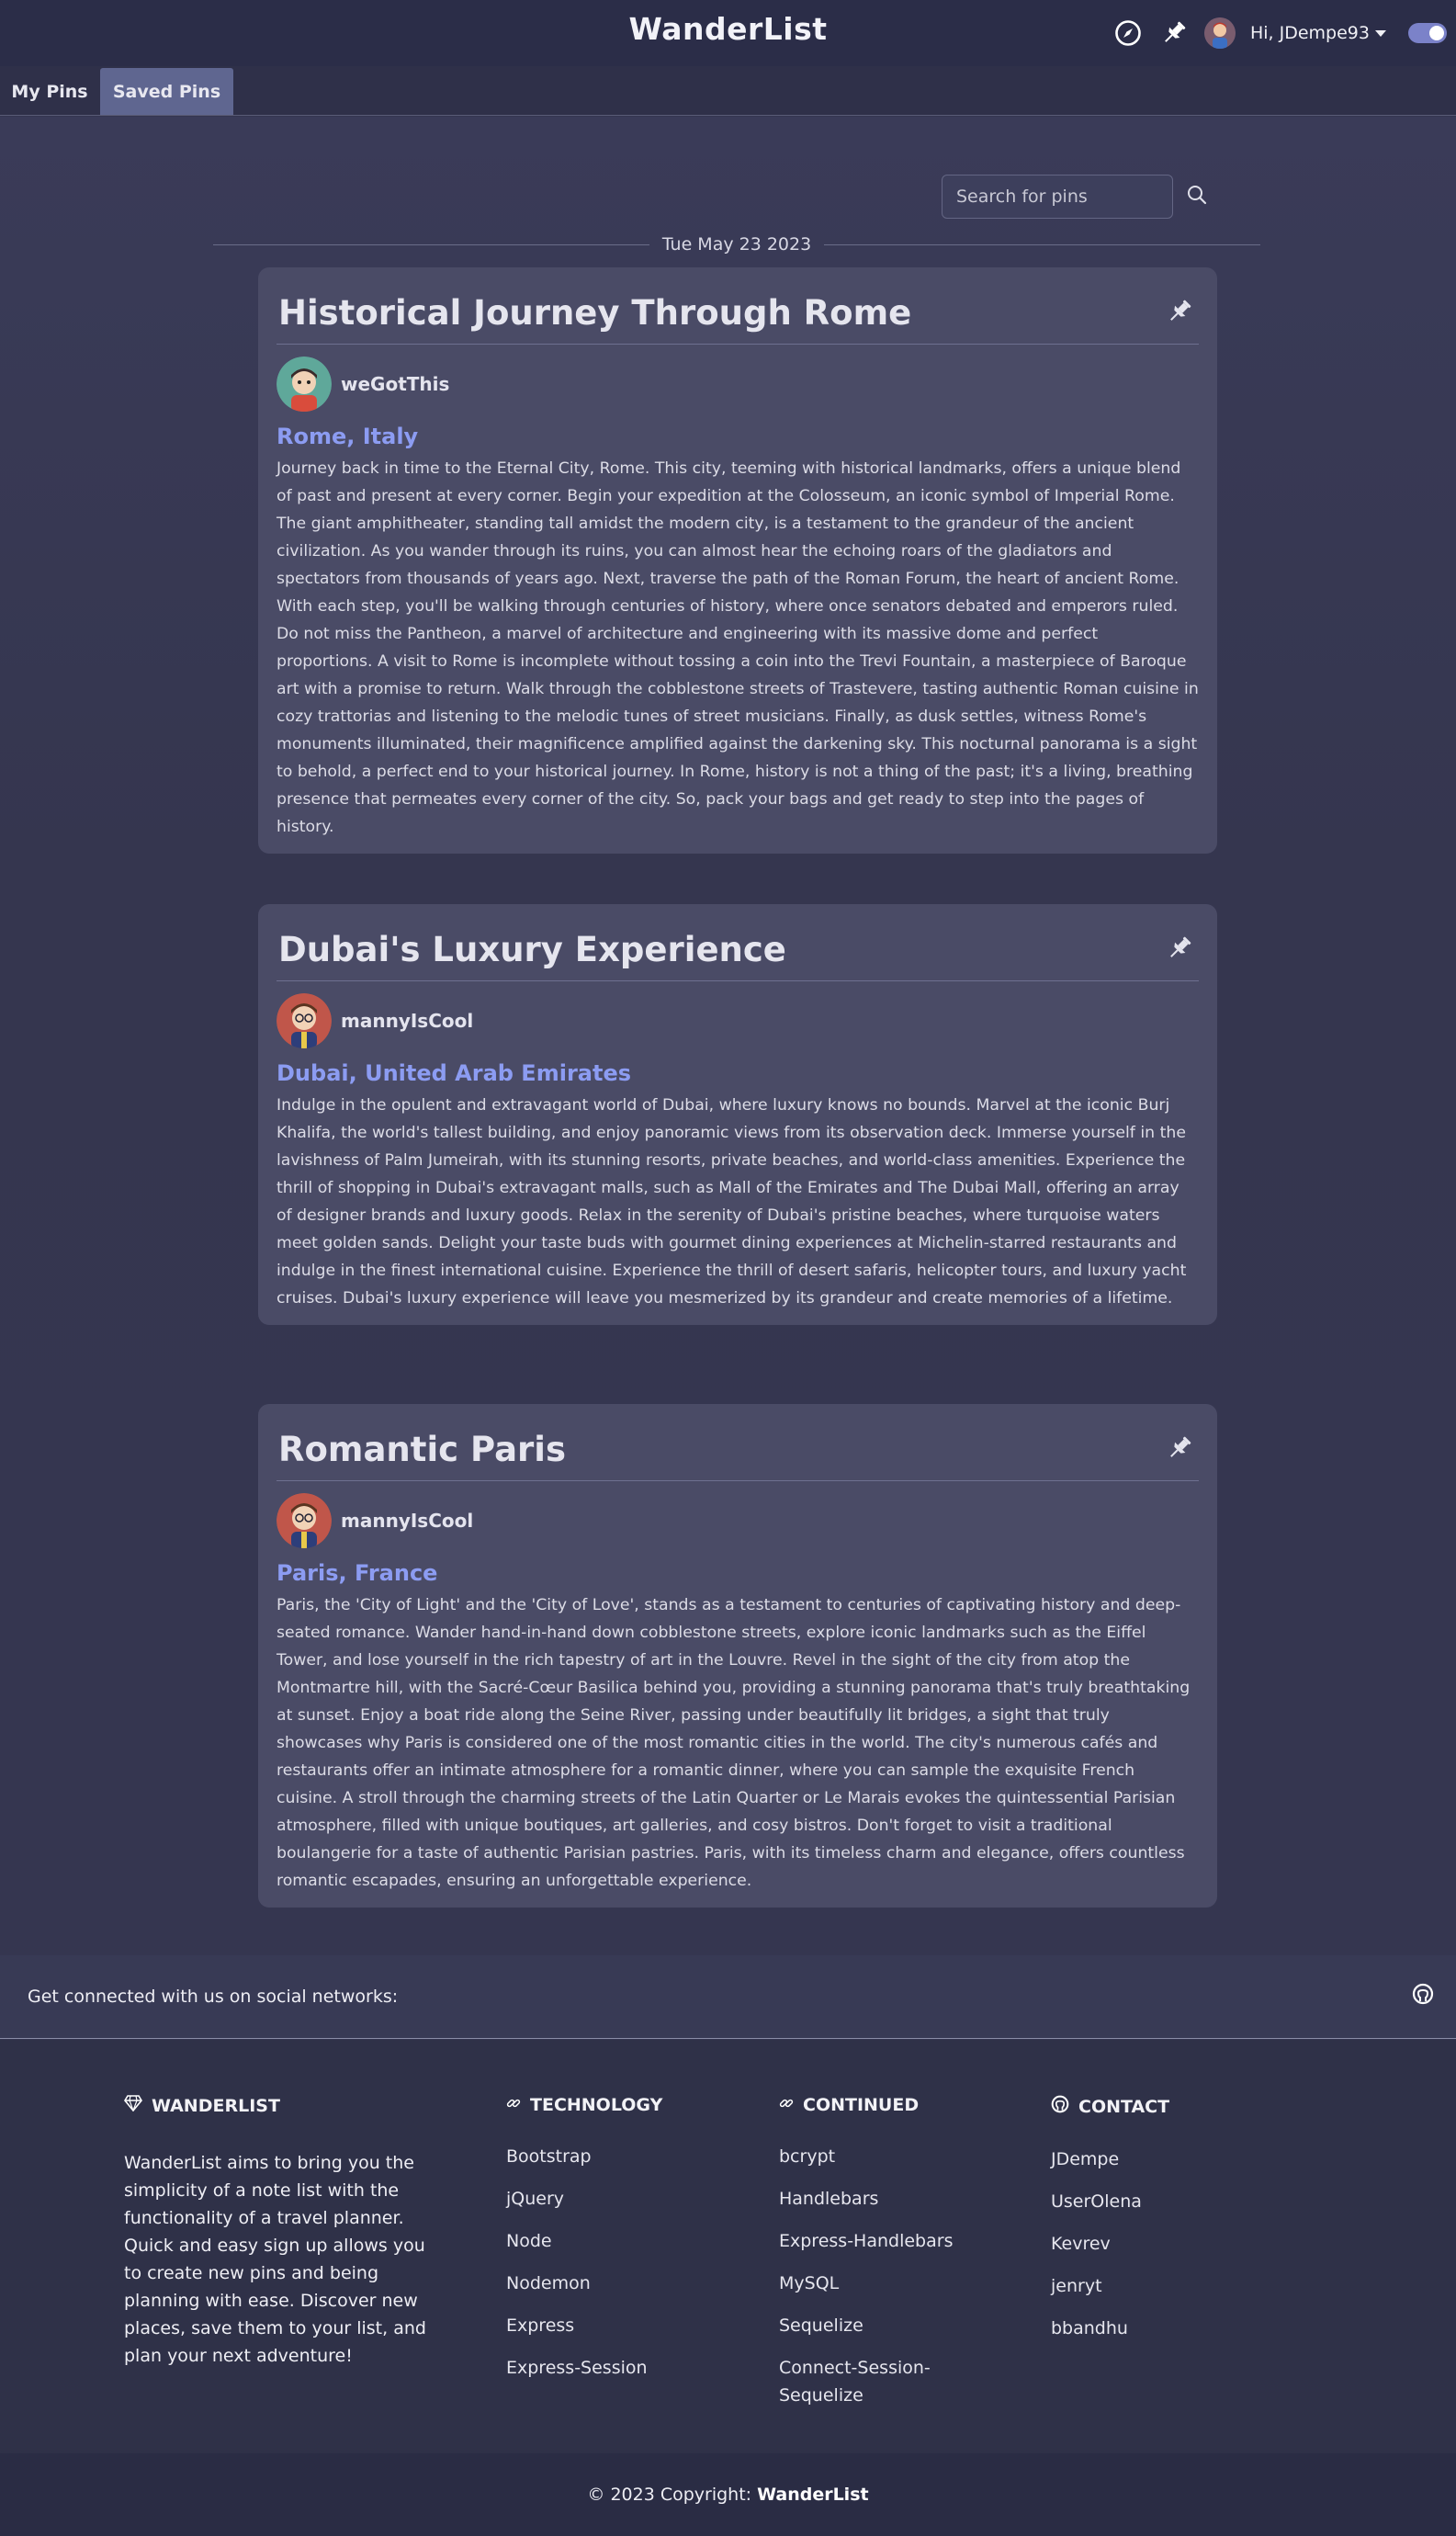 The width and height of the screenshot is (1456, 2536). Describe the element at coordinates (532, 949) in the screenshot. I see `pin-title: Dubai's Luxury Experience` at that location.